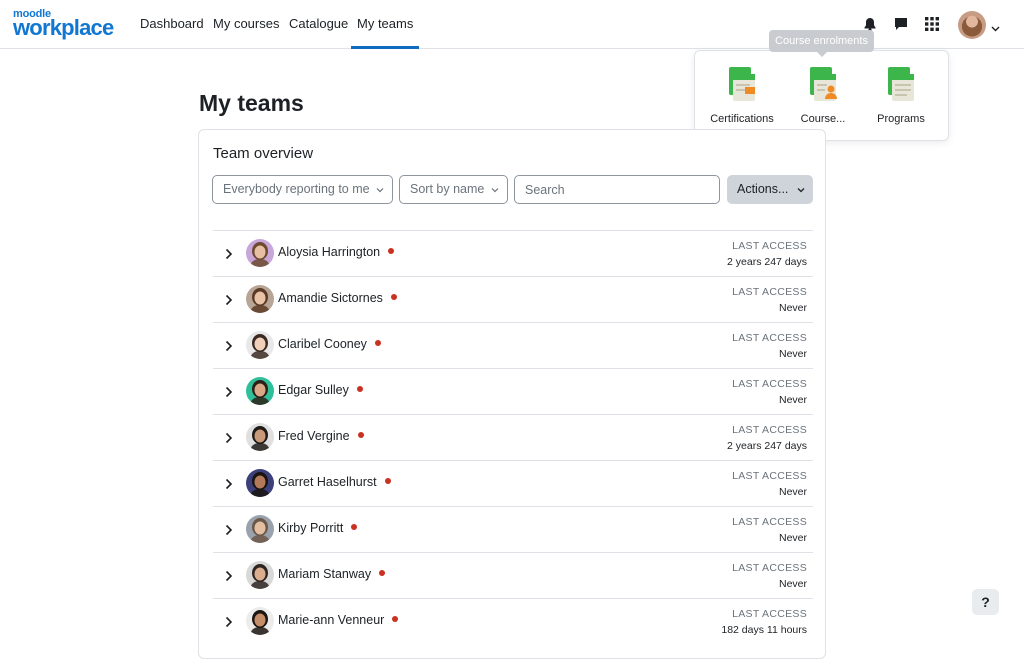  Describe the element at coordinates (318, 24) in the screenshot. I see `nav-catalogue: Catalogue` at that location.